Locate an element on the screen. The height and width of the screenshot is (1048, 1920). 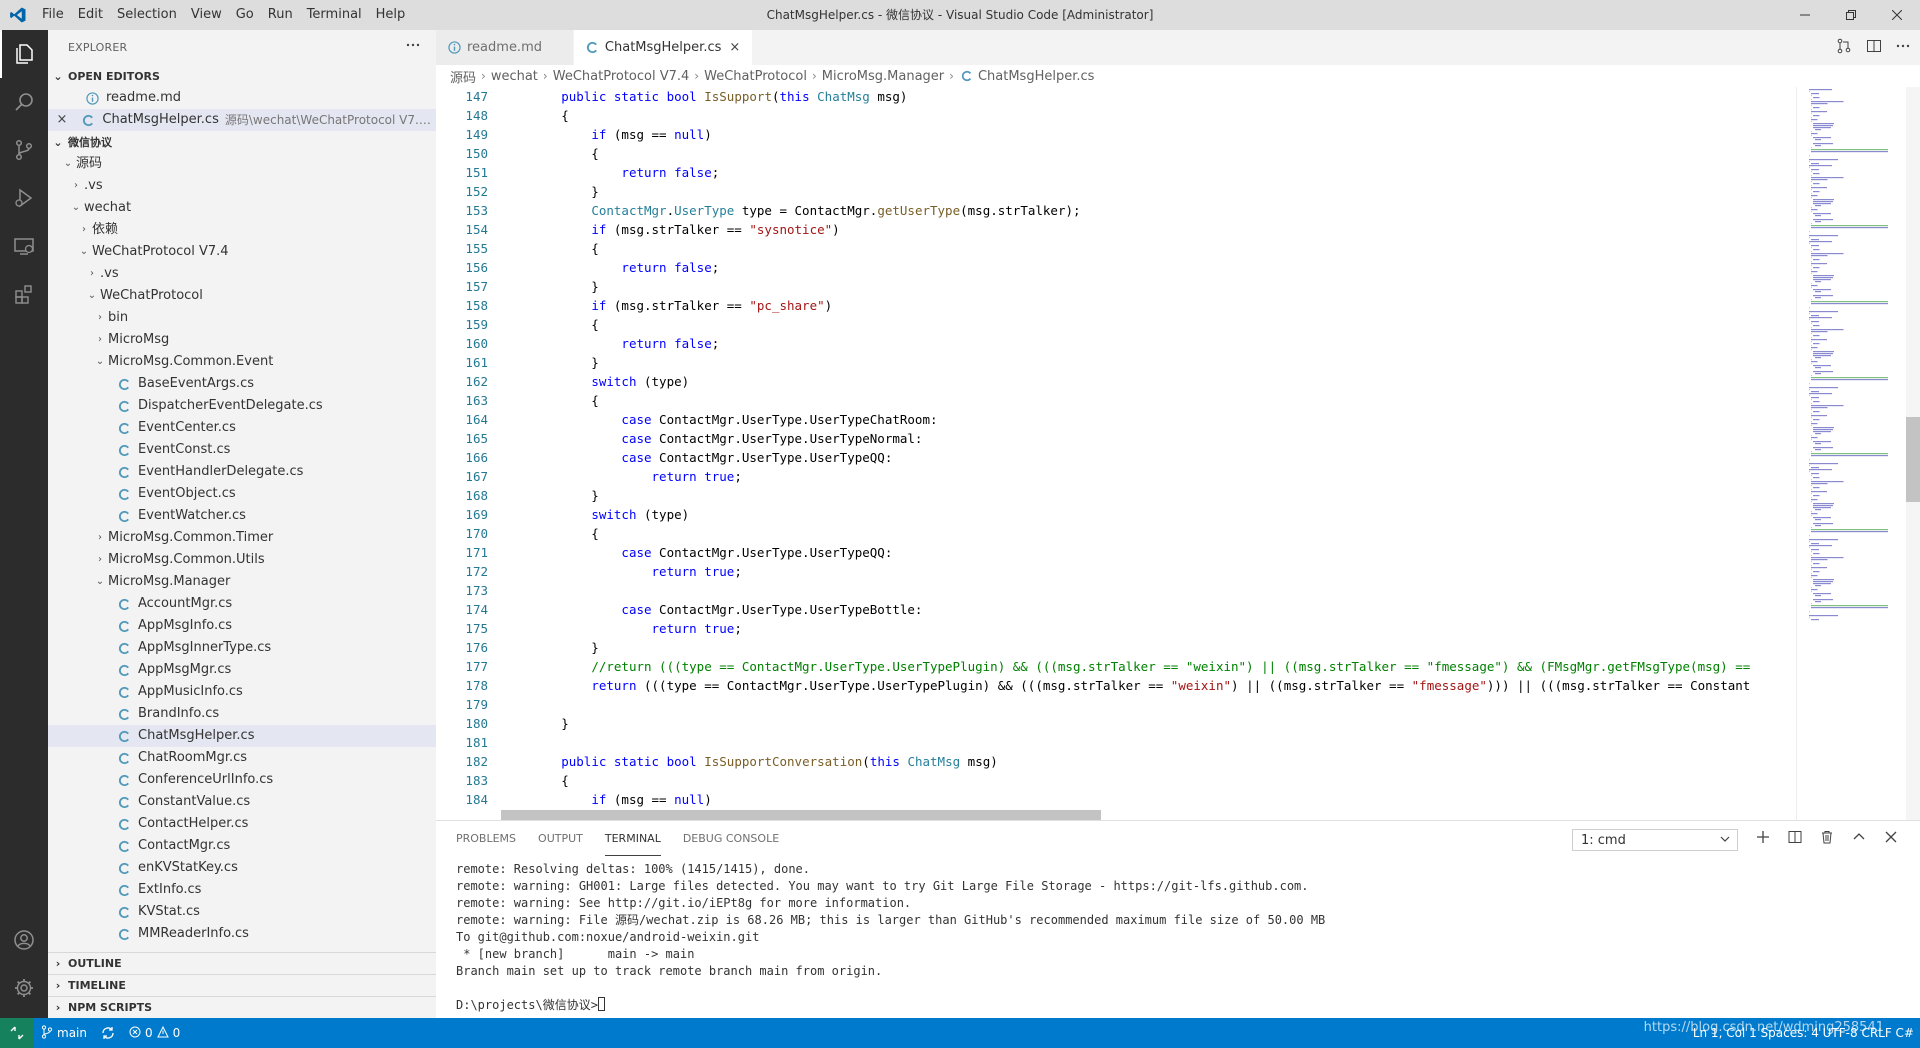
file-item: enKVStatKey.cs is located at coordinates (242, 868).